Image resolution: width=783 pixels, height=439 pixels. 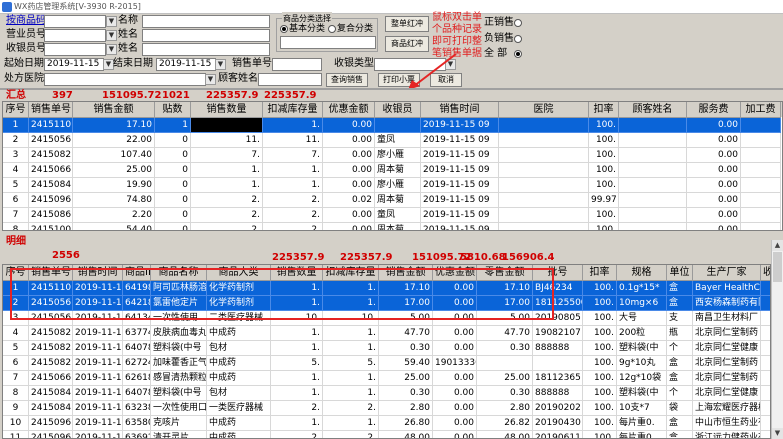 I want to click on summary-cell: 童凤, so click(x=398, y=215).